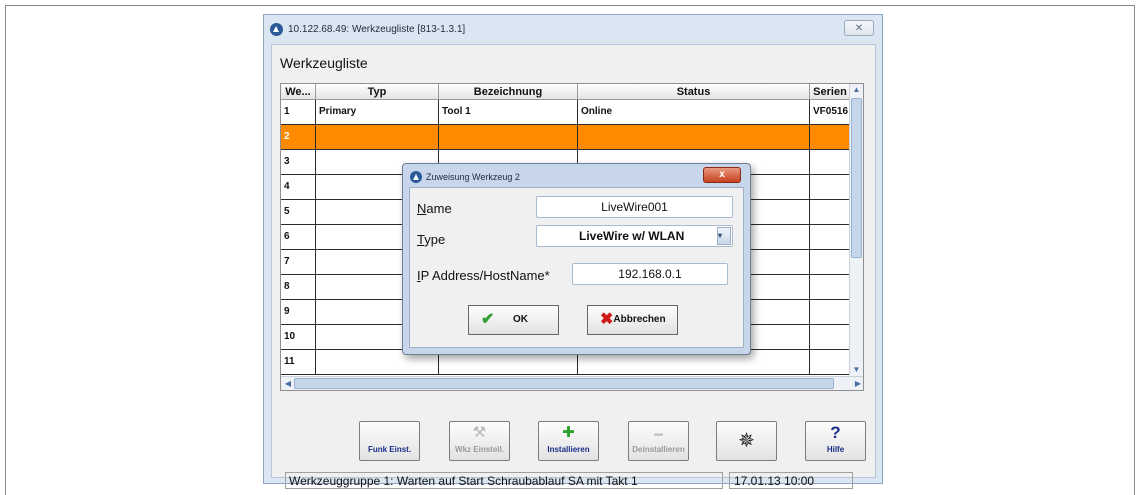 The height and width of the screenshot is (495, 1141). What do you see at coordinates (830, 112) in the screenshot?
I see `cell-serien: VF0516` at bounding box center [830, 112].